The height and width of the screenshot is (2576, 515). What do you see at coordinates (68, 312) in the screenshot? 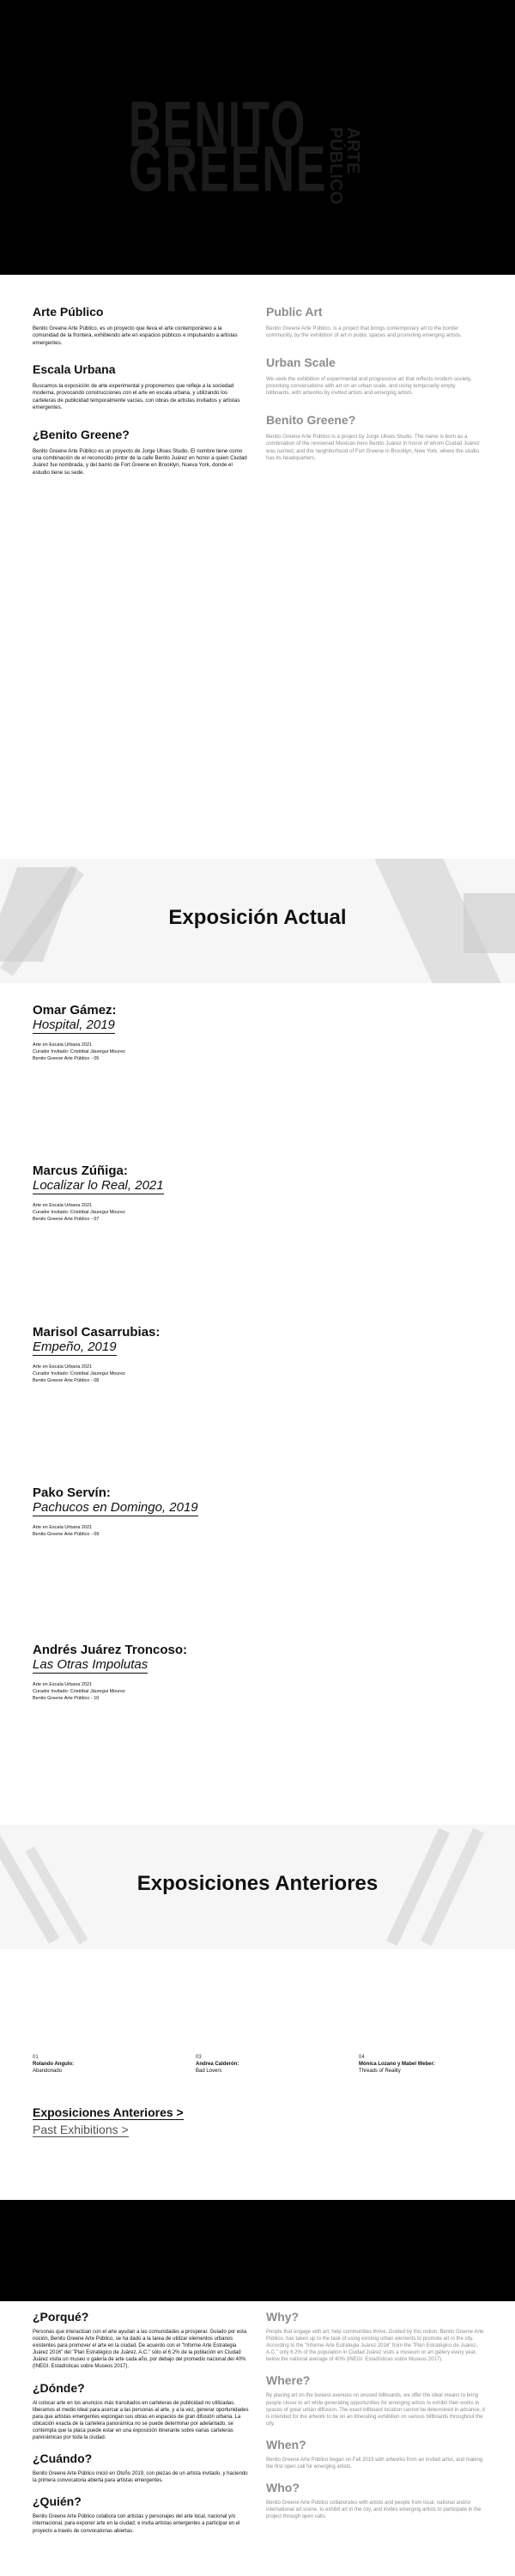
I see `intro-es-title-0: Arte Público` at bounding box center [68, 312].